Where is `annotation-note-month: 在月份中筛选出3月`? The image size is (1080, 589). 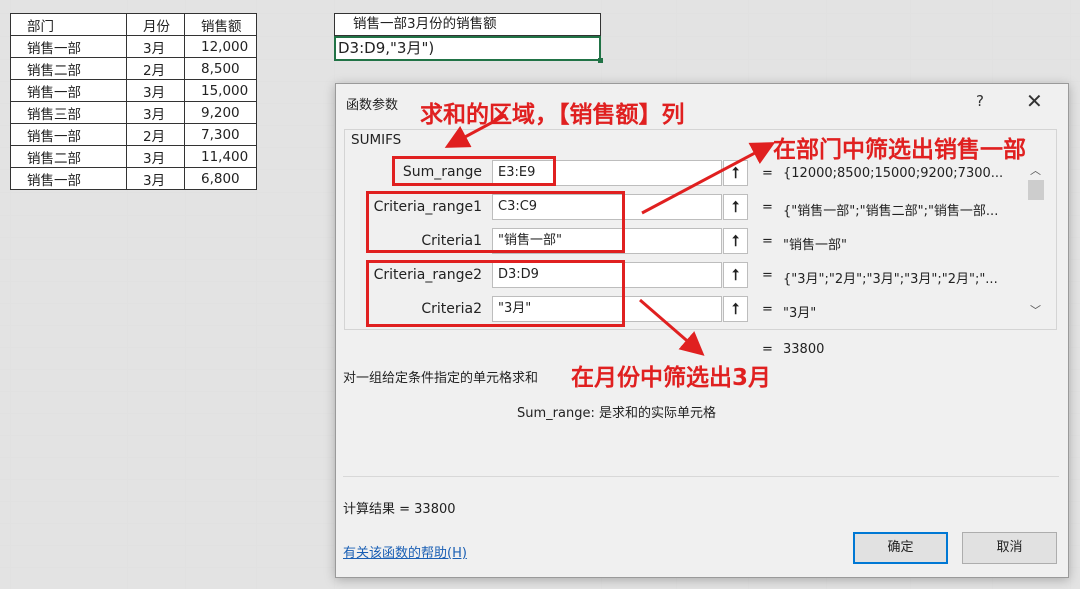
annotation-note-month: 在月份中筛选出3月 is located at coordinates (671, 378).